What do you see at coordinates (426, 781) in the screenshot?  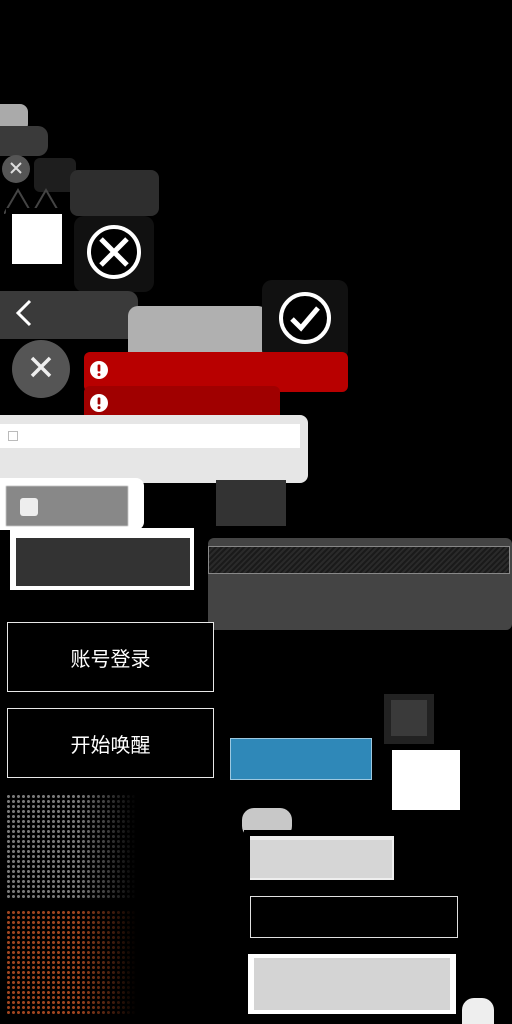 I see `white-square-right` at bounding box center [426, 781].